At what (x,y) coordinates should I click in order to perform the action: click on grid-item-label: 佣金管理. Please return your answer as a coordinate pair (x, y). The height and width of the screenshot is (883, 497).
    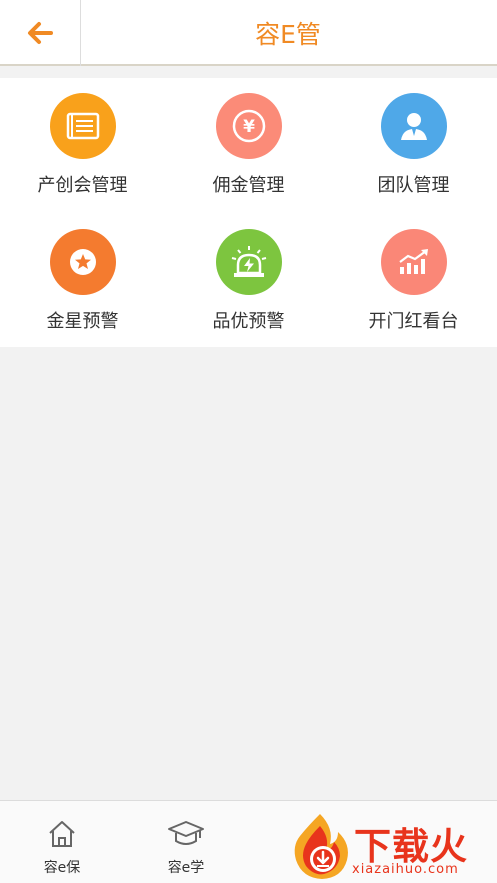
    Looking at the image, I should click on (248, 185).